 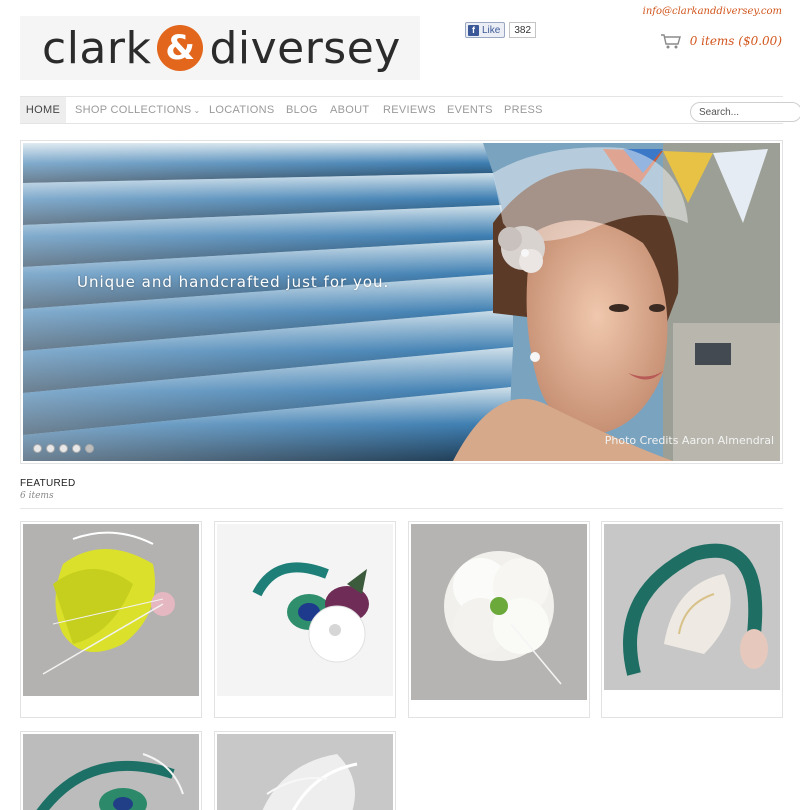 I want to click on hero-tagline: Unique and handcrafted just for you., so click(x=233, y=282).